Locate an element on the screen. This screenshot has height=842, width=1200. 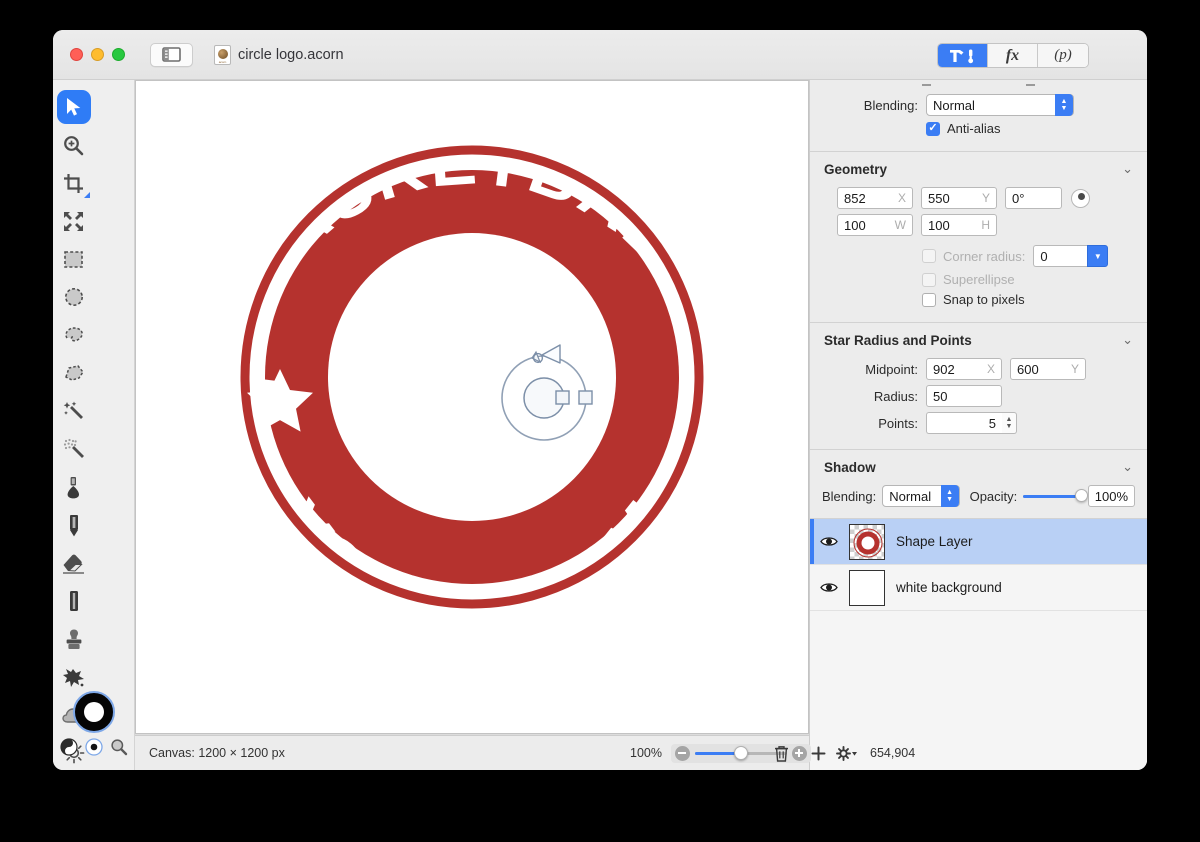
zoom-slider-group is located at coordinates (740, 753).